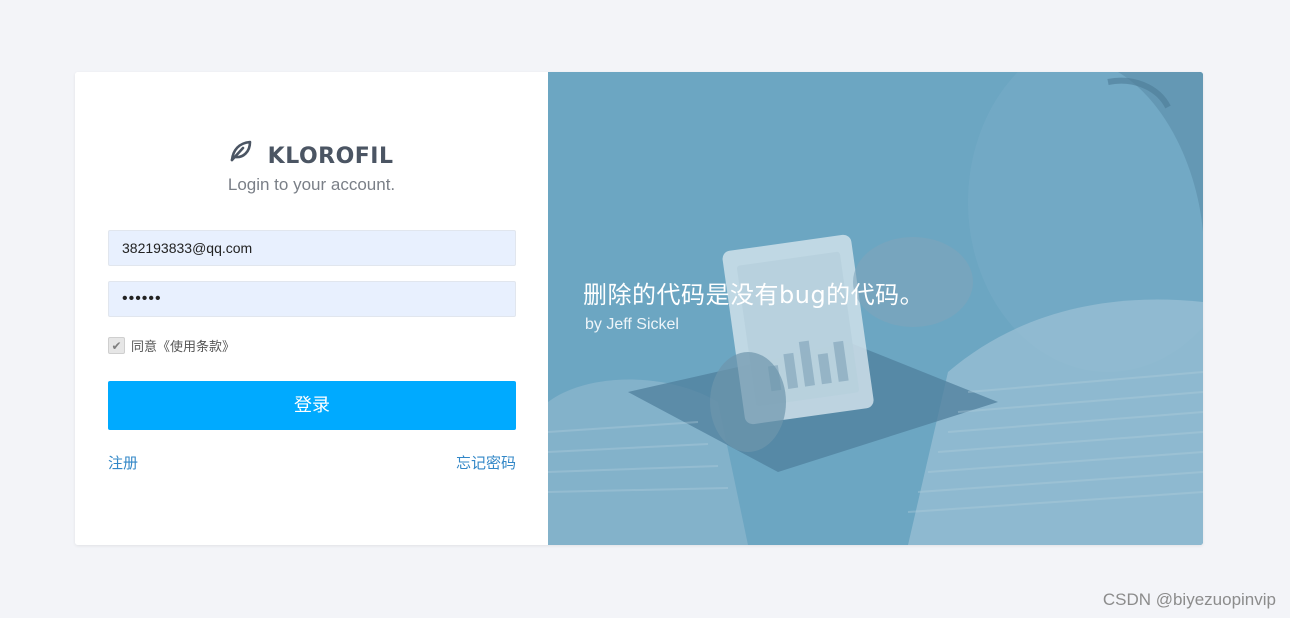 The image size is (1290, 618). I want to click on hero-quote: 删除的代码是没有bug的代码。, so click(754, 295).